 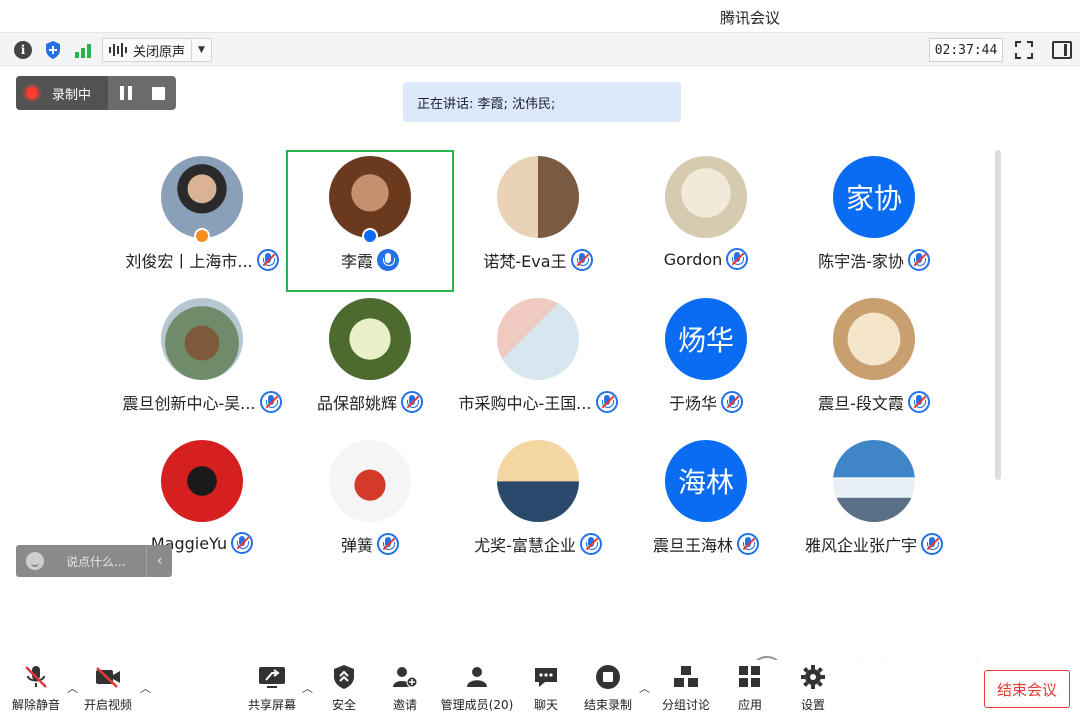 What do you see at coordinates (538, 260) in the screenshot?
I see `participant-name-row: 诺梵-Eva王` at bounding box center [538, 260].